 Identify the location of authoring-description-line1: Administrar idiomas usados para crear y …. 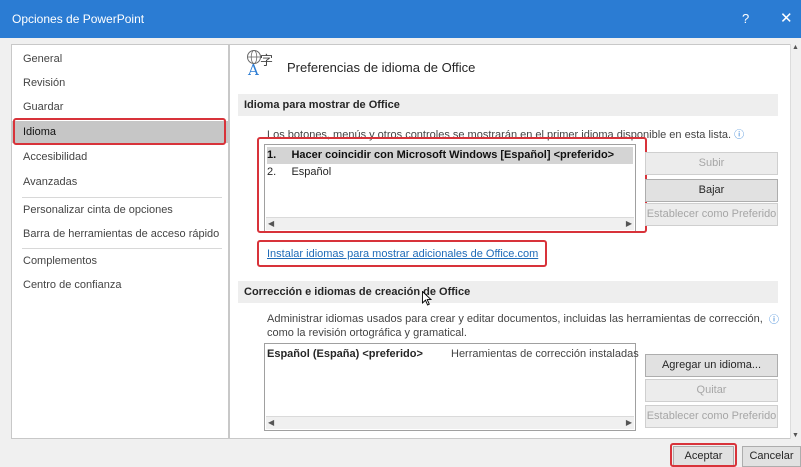
(515, 319).